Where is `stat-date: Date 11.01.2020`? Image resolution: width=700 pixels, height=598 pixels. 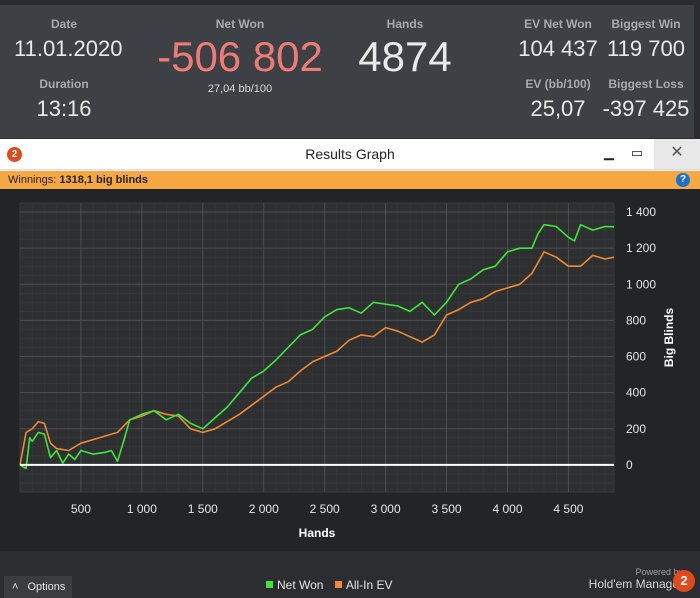 stat-date: Date 11.01.2020 is located at coordinates (68, 39).